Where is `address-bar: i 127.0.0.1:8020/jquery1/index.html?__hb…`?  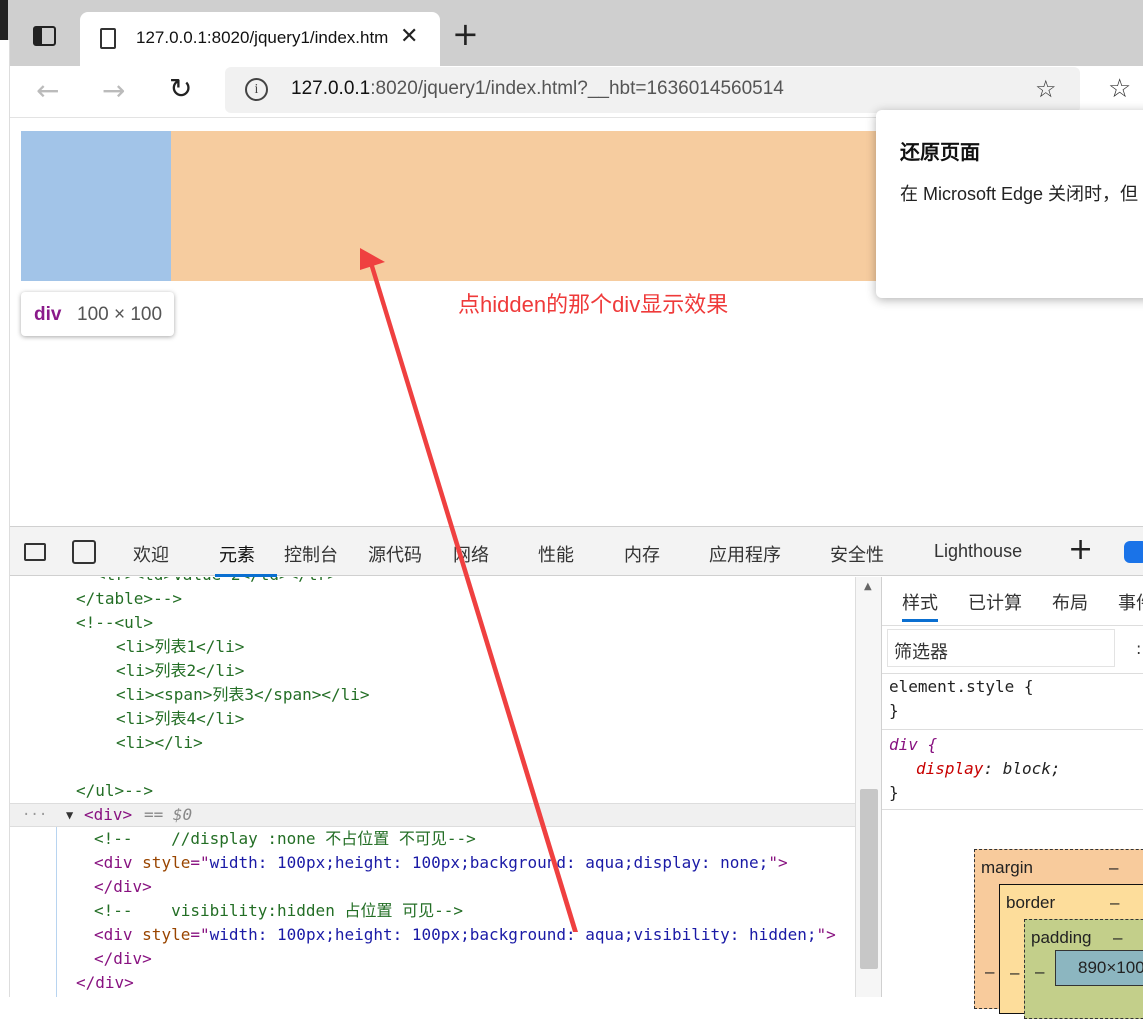
address-bar: i 127.0.0.1:8020/jquery1/index.html?__hb… is located at coordinates (652, 90).